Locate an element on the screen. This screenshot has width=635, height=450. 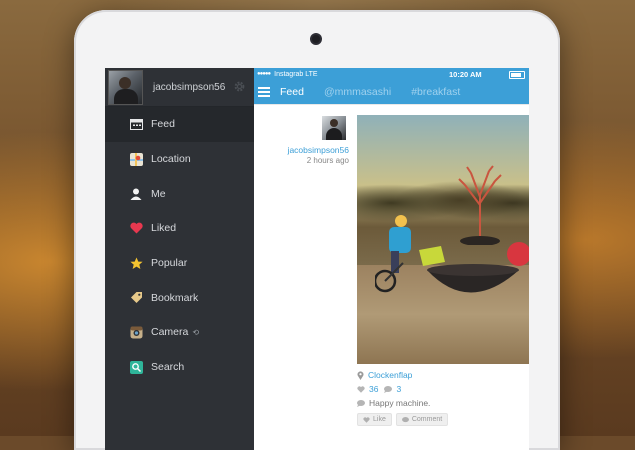
sidebar-profile: jacobsimpson56 is located at coordinates (179, 87).